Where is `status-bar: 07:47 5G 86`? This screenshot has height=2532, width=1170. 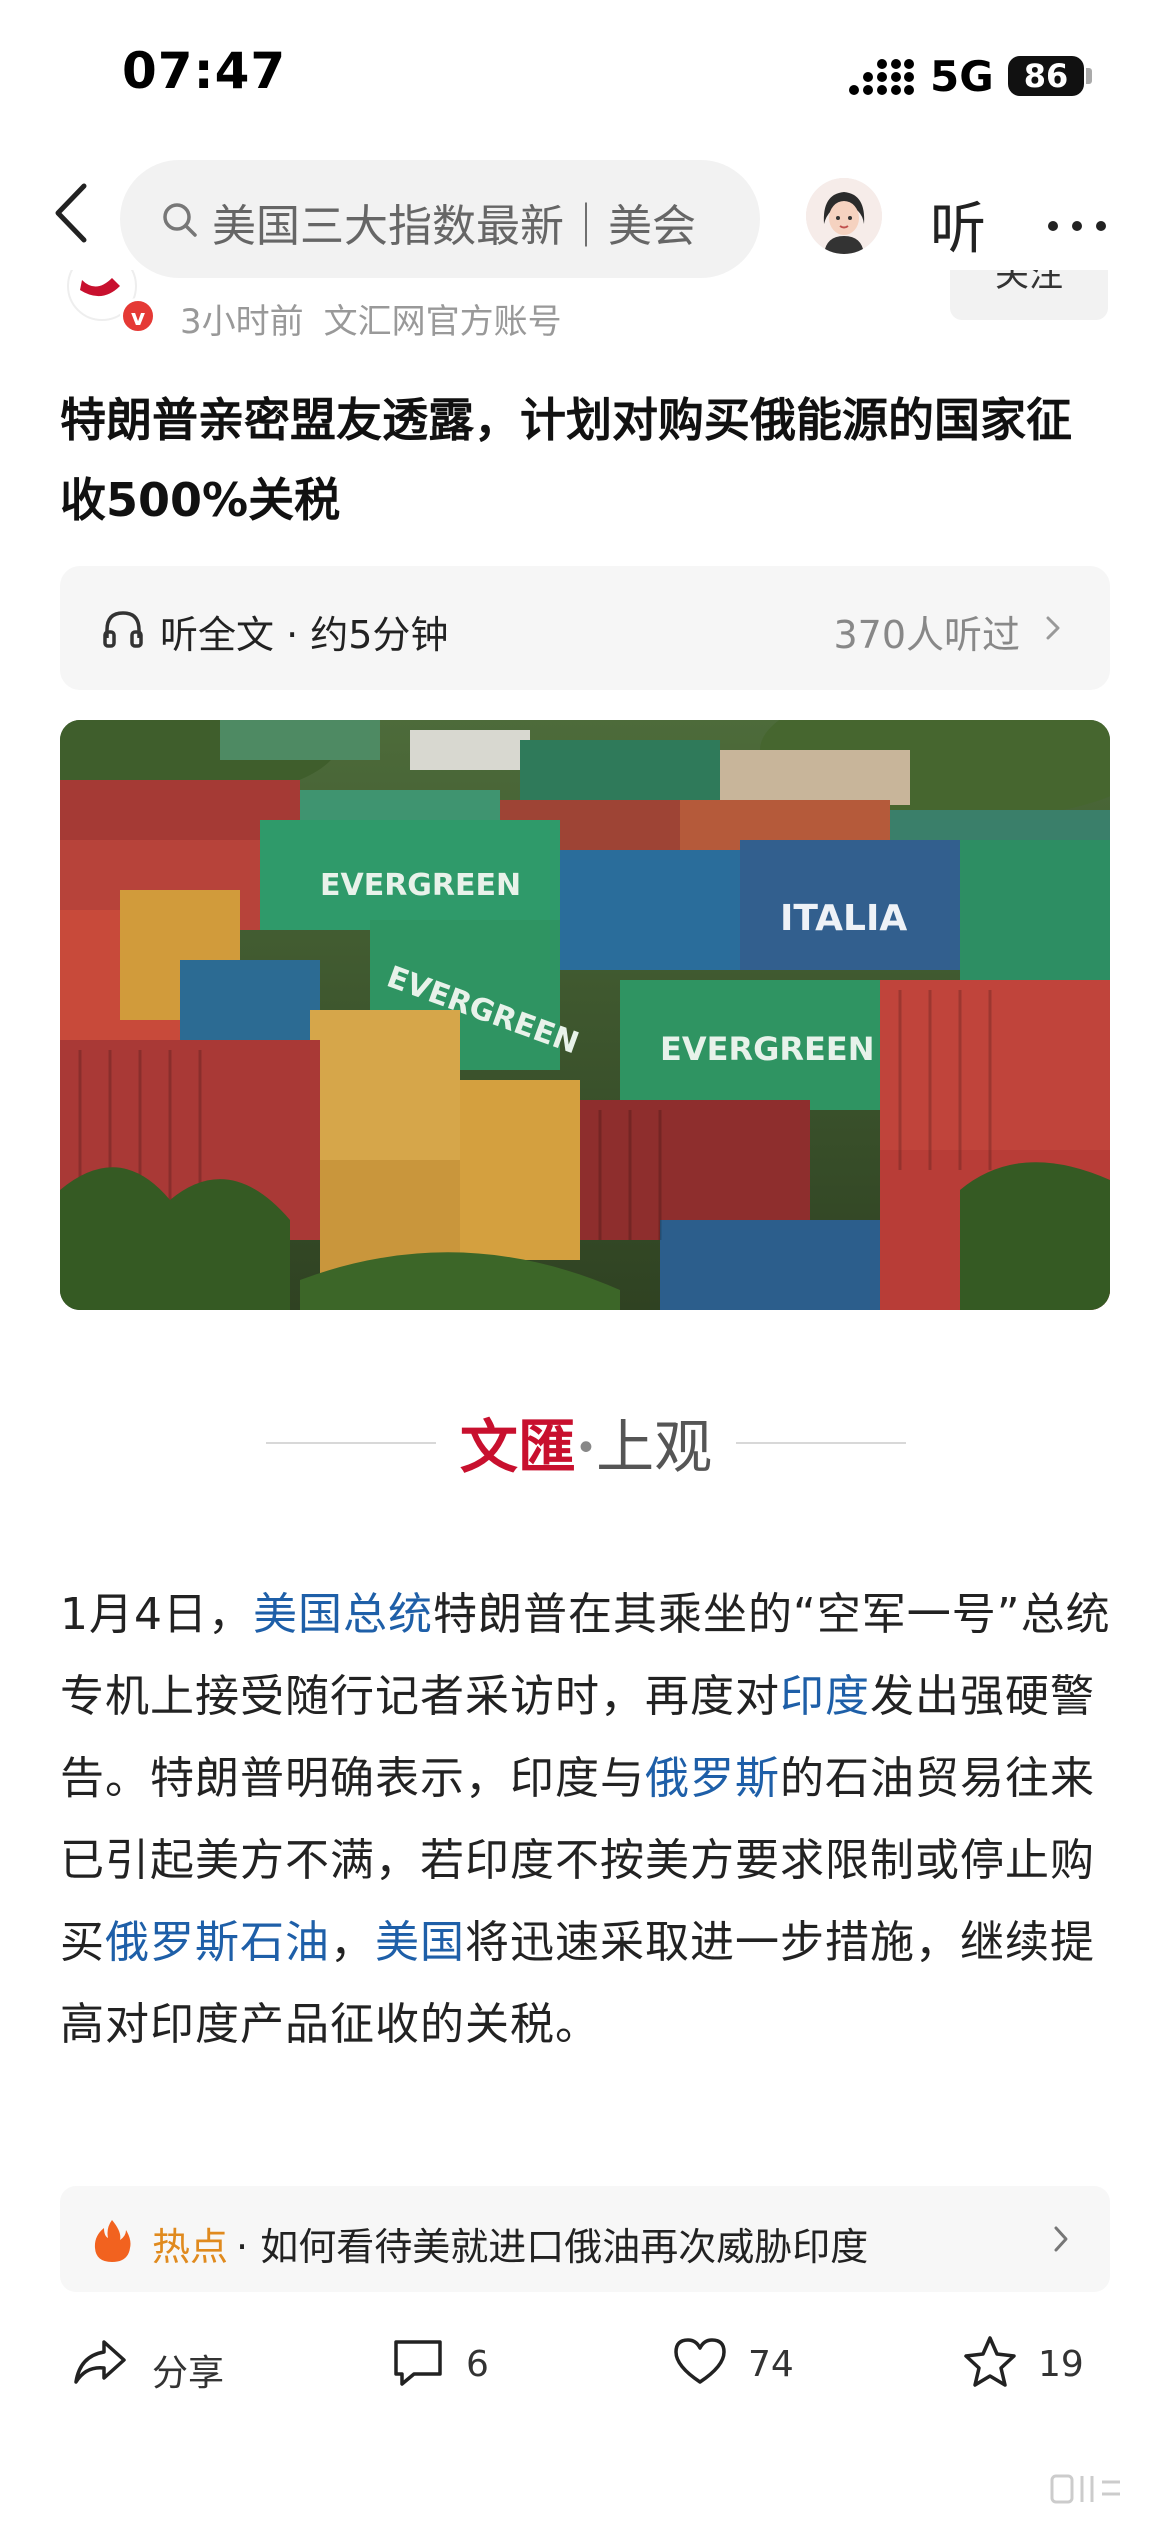
status-bar: 07:47 5G 86 is located at coordinates (585, 75).